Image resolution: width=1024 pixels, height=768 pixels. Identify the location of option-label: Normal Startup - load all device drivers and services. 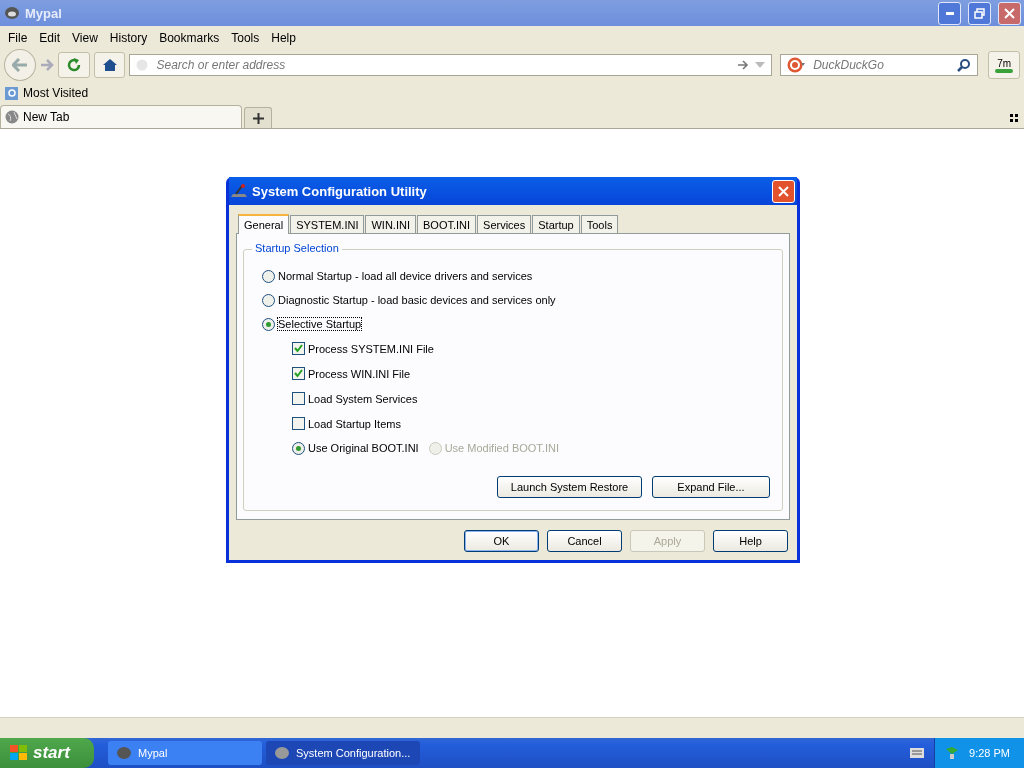
(405, 276).